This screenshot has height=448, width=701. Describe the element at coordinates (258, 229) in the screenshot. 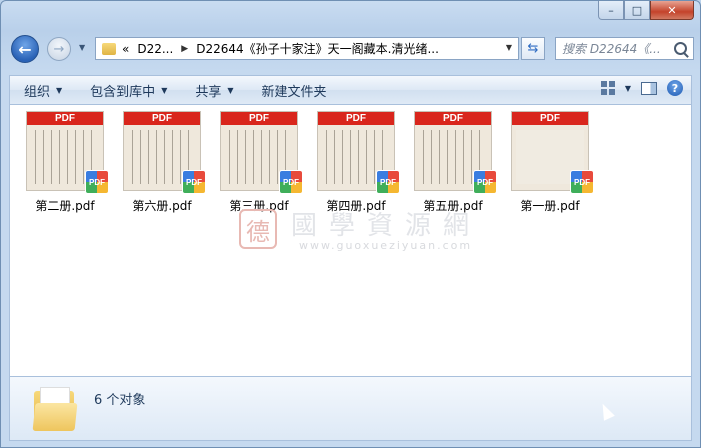

I see `watermark-seal: 德` at that location.